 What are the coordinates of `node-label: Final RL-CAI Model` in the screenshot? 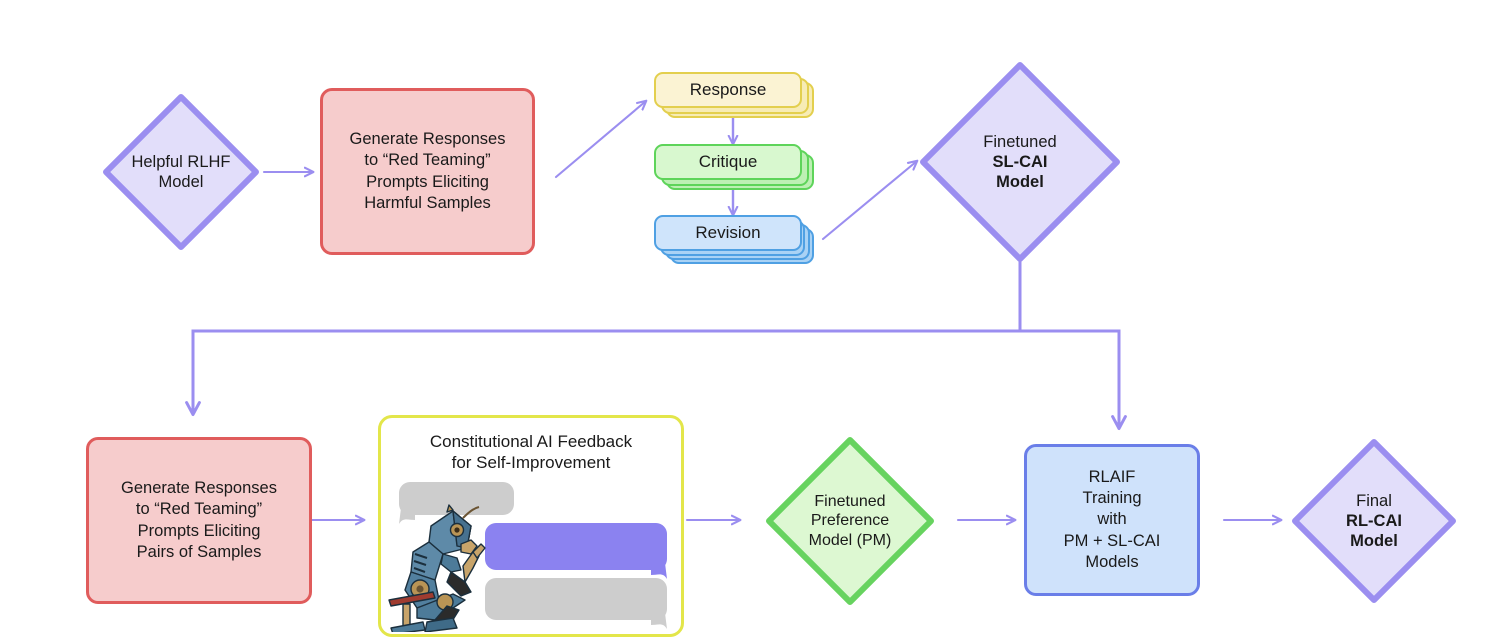 It's located at (1374, 521).